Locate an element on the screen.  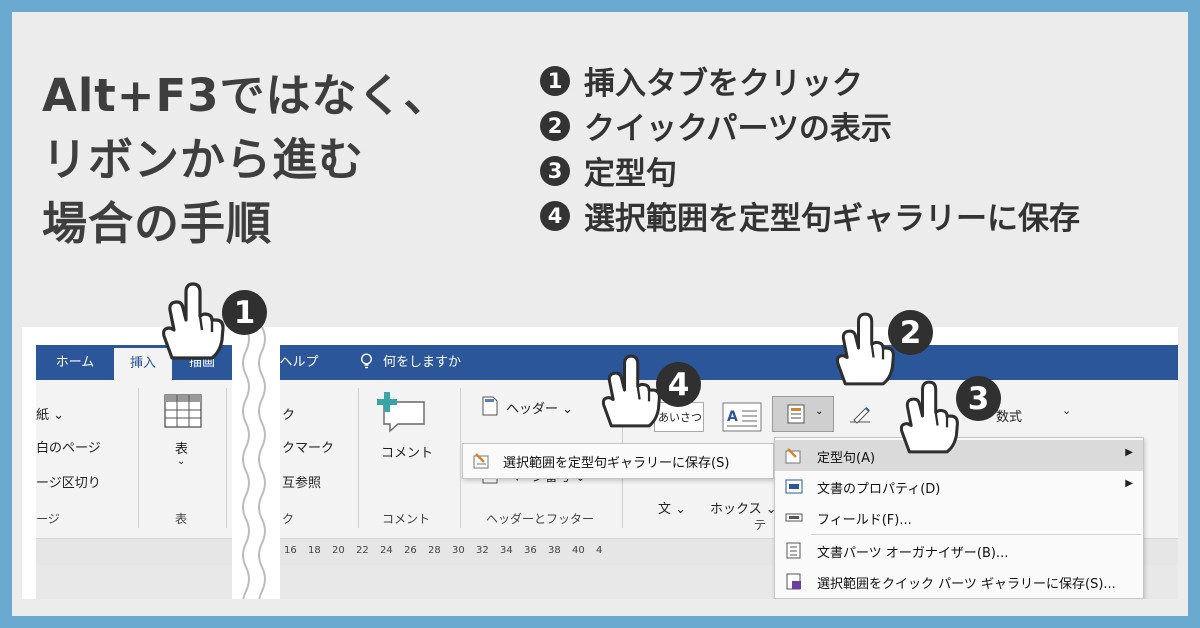
step-2: 2 クイックパーツの表示 is located at coordinates (810, 125).